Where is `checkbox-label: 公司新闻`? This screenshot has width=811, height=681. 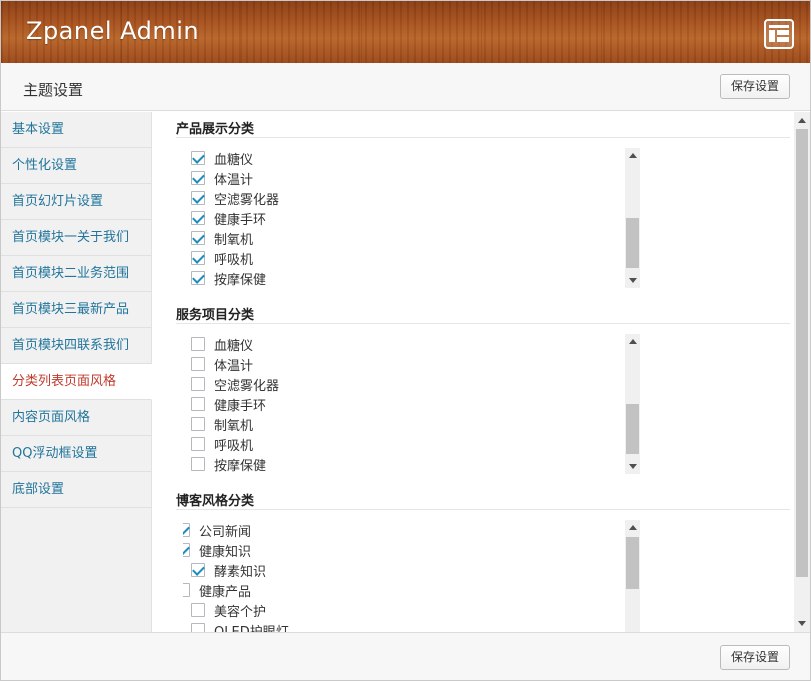 checkbox-label: 公司新闻 is located at coordinates (225, 532).